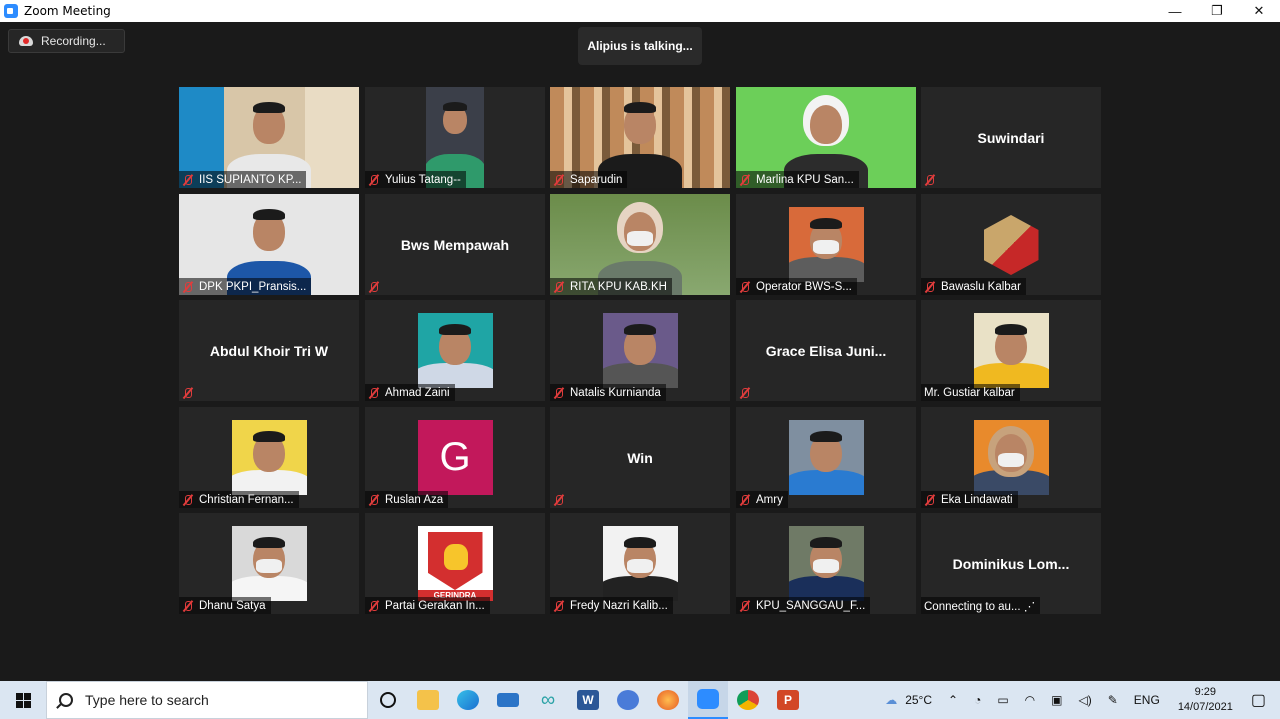 Image resolution: width=1280 pixels, height=719 pixels. What do you see at coordinates (455, 561) in the screenshot?
I see `gerindra-logo-icon` at bounding box center [455, 561].